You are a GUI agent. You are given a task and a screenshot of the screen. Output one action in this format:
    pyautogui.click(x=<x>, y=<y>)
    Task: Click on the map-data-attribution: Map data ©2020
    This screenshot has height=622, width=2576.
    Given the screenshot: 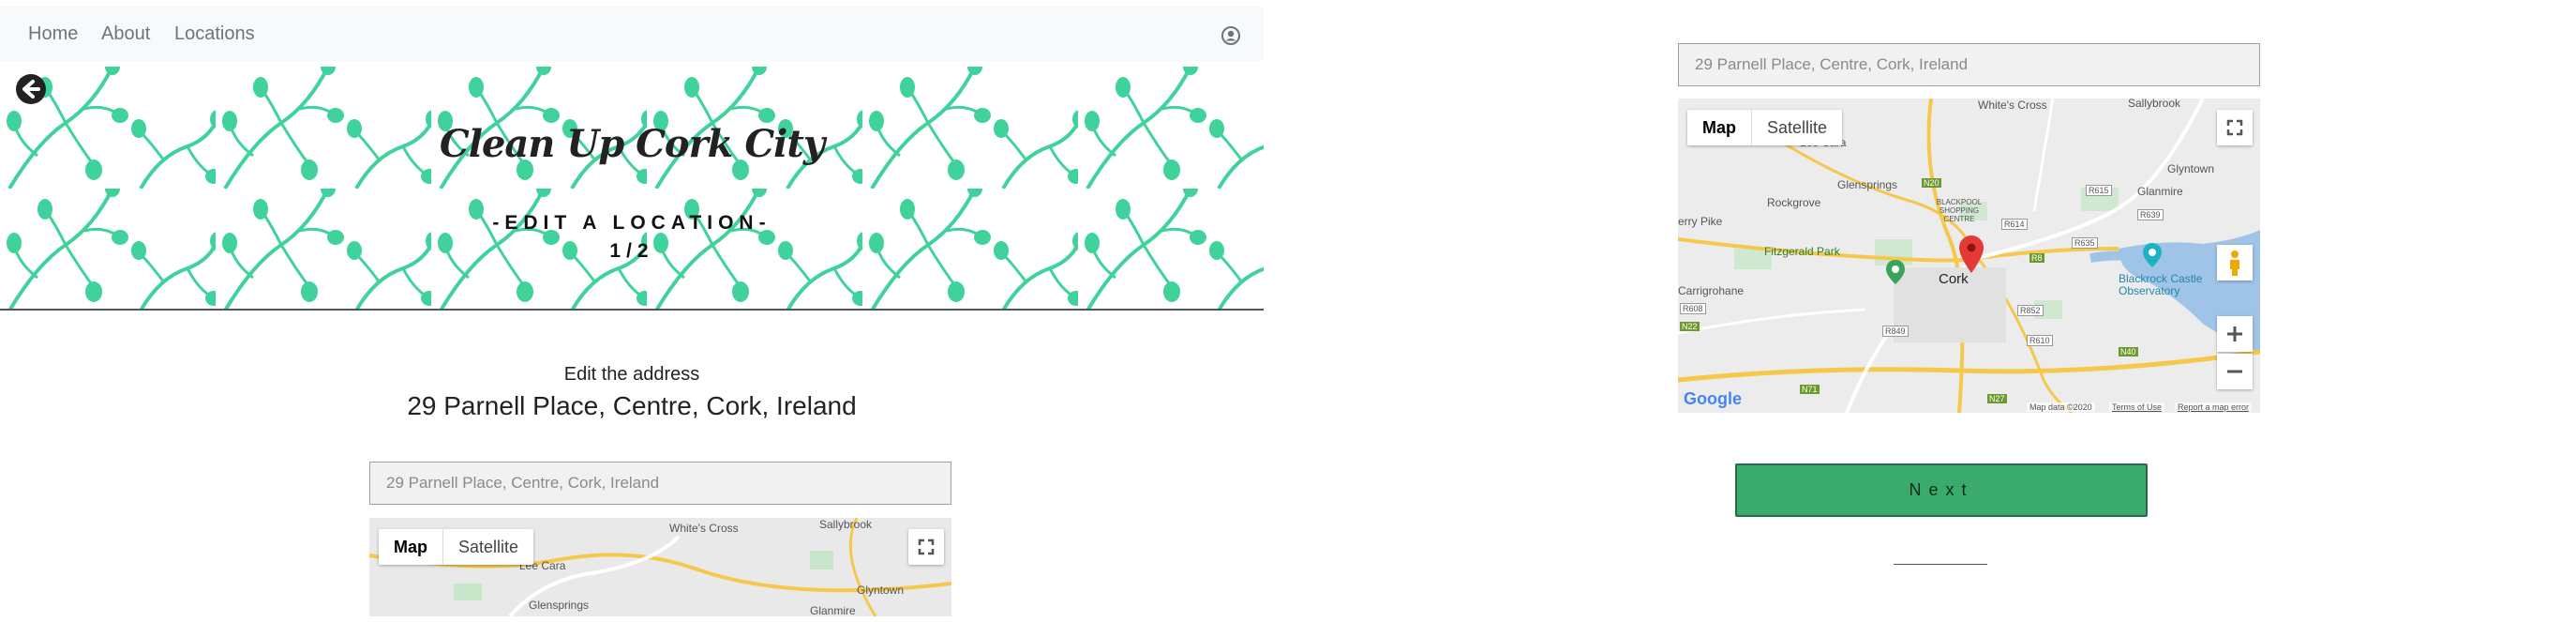 What is the action you would take?
    pyautogui.click(x=2061, y=407)
    